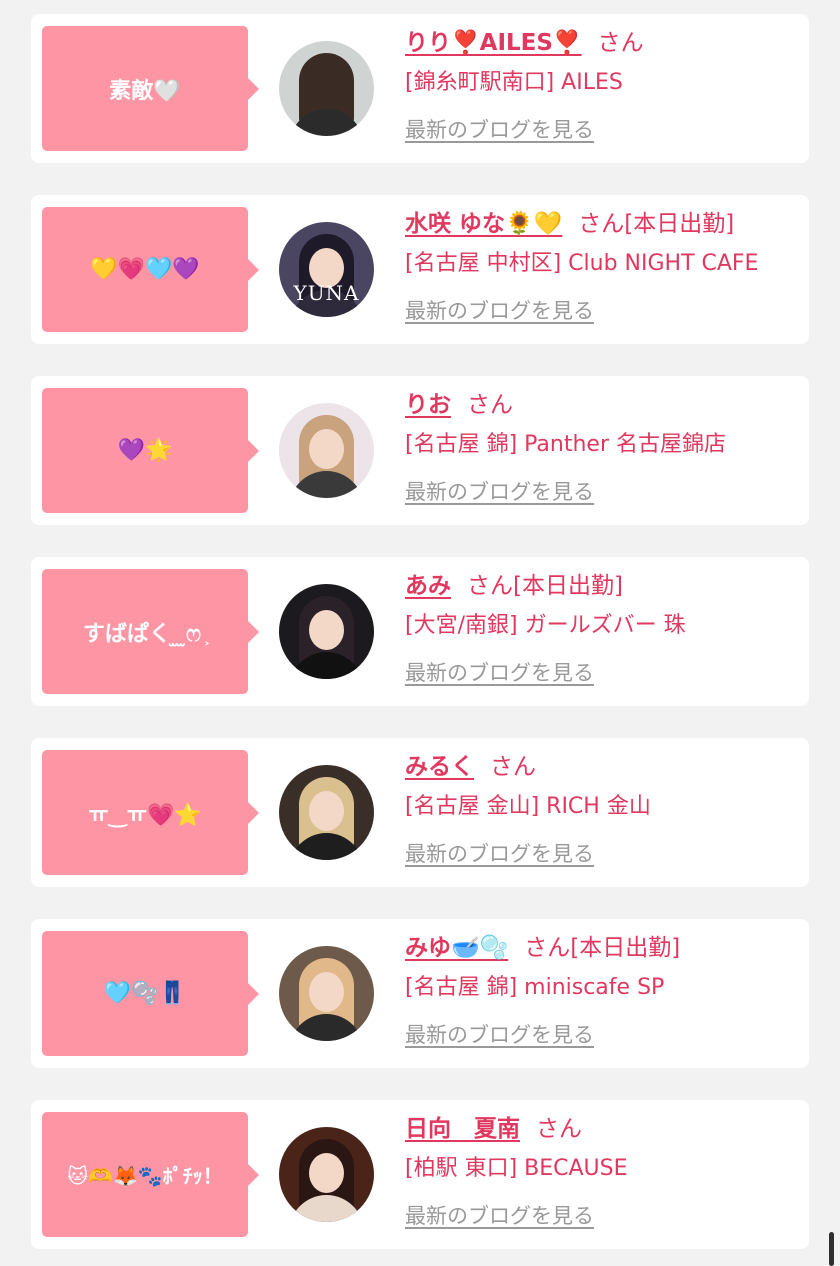 This screenshot has height=1266, width=840. What do you see at coordinates (493, 43) in the screenshot?
I see `cast-name-link: りり❣️AILES❣️` at bounding box center [493, 43].